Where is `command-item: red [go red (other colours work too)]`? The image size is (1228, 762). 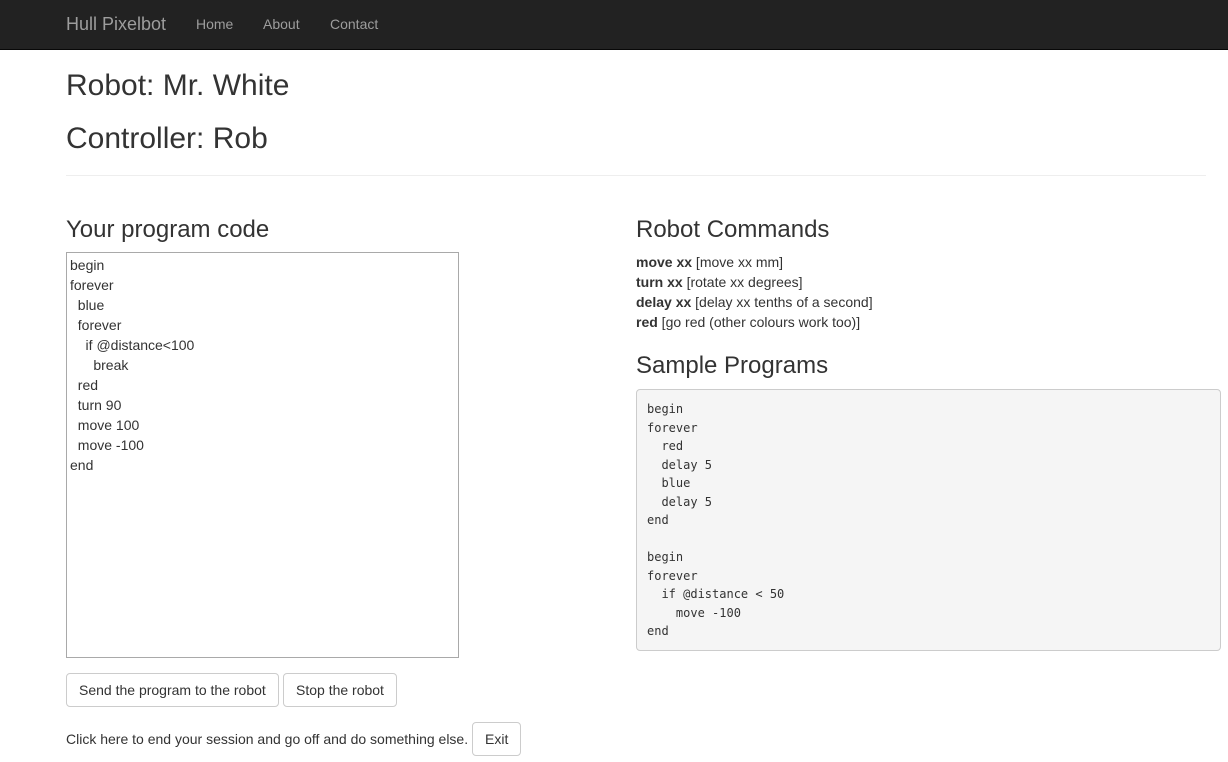 command-item: red [go red (other colours work too)] is located at coordinates (754, 322).